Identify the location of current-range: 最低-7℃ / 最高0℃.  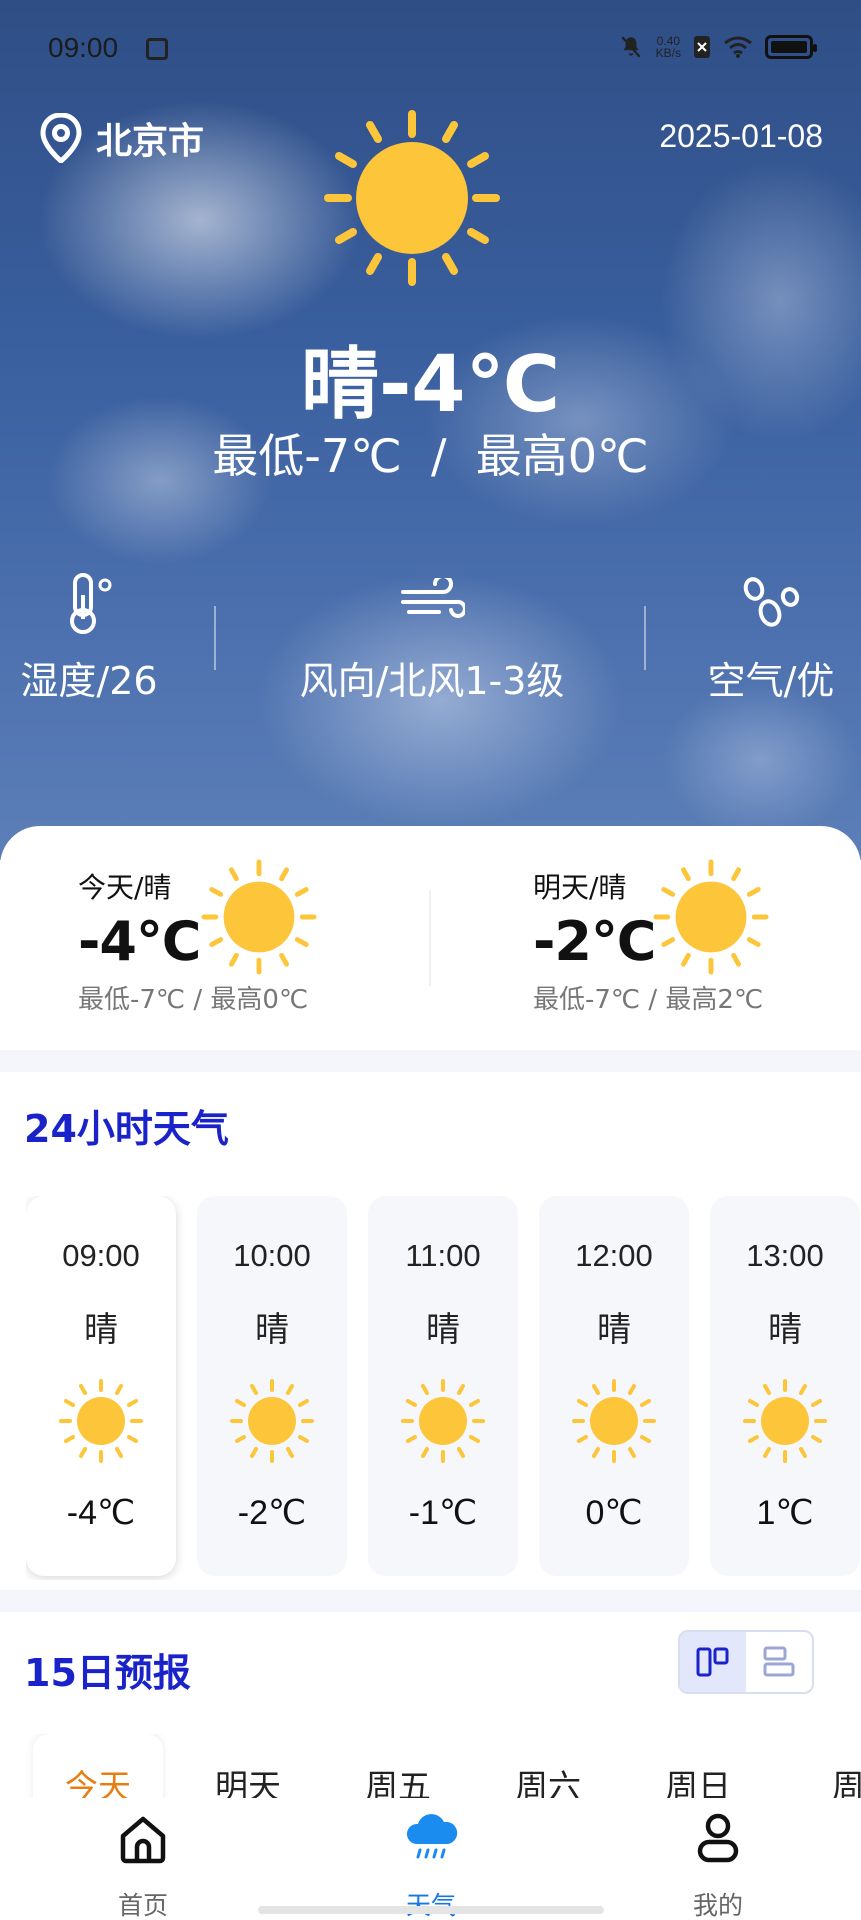
(430, 456).